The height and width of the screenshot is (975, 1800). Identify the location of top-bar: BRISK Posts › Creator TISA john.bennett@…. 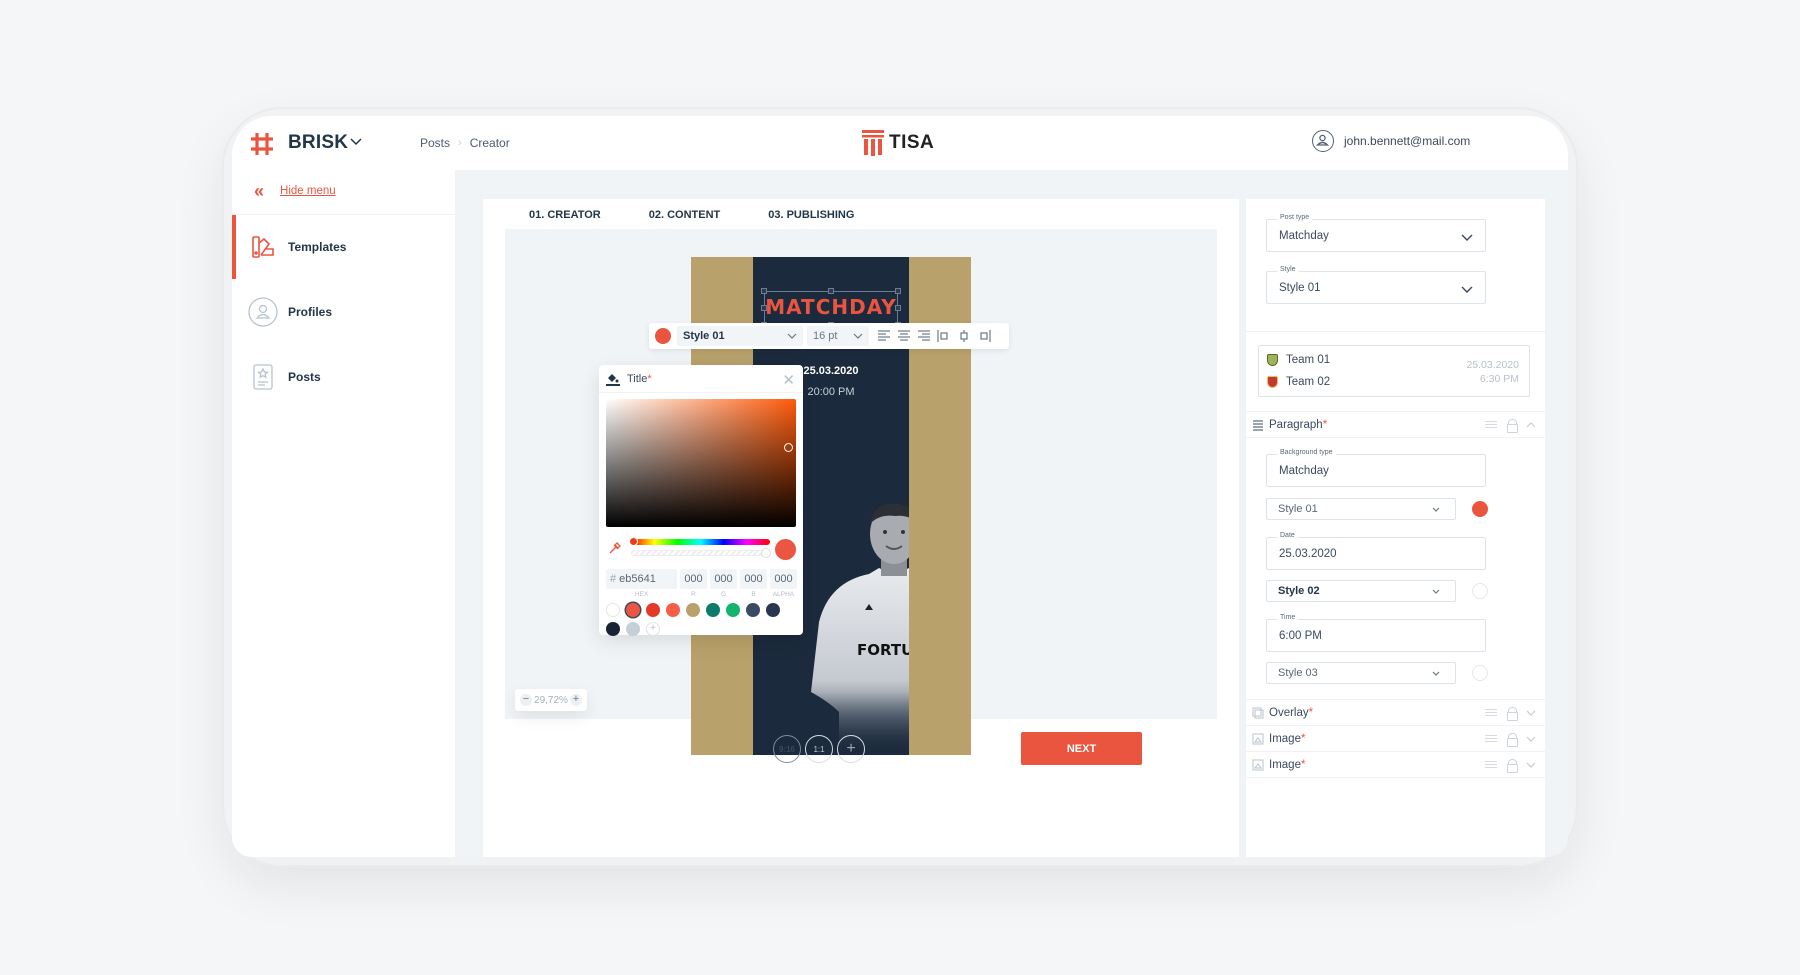
(900, 143).